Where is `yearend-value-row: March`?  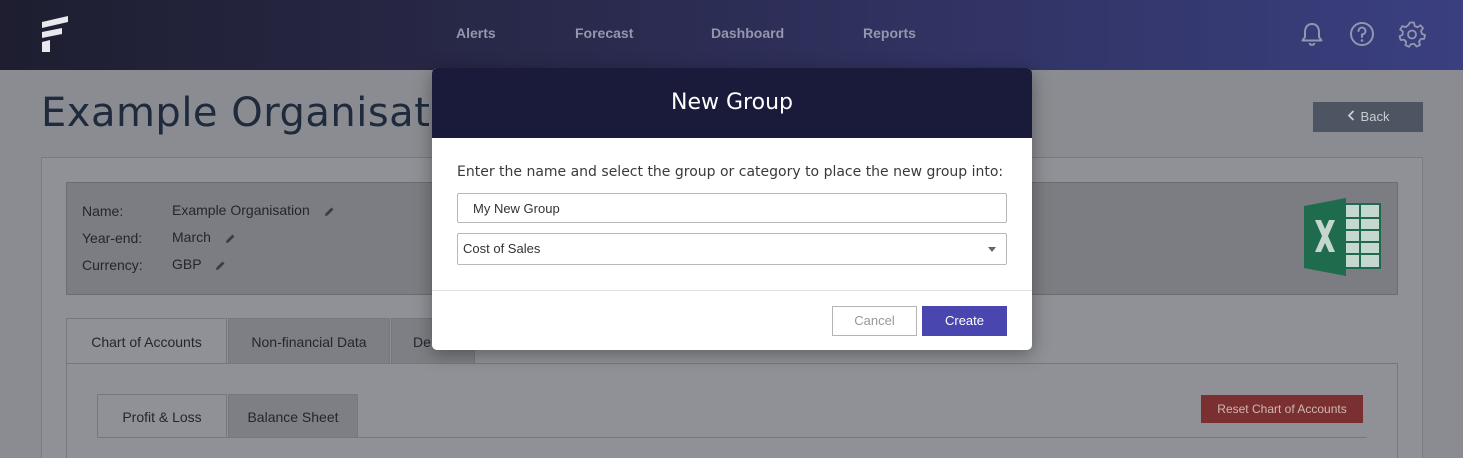
yearend-value-row: March is located at coordinates (204, 237).